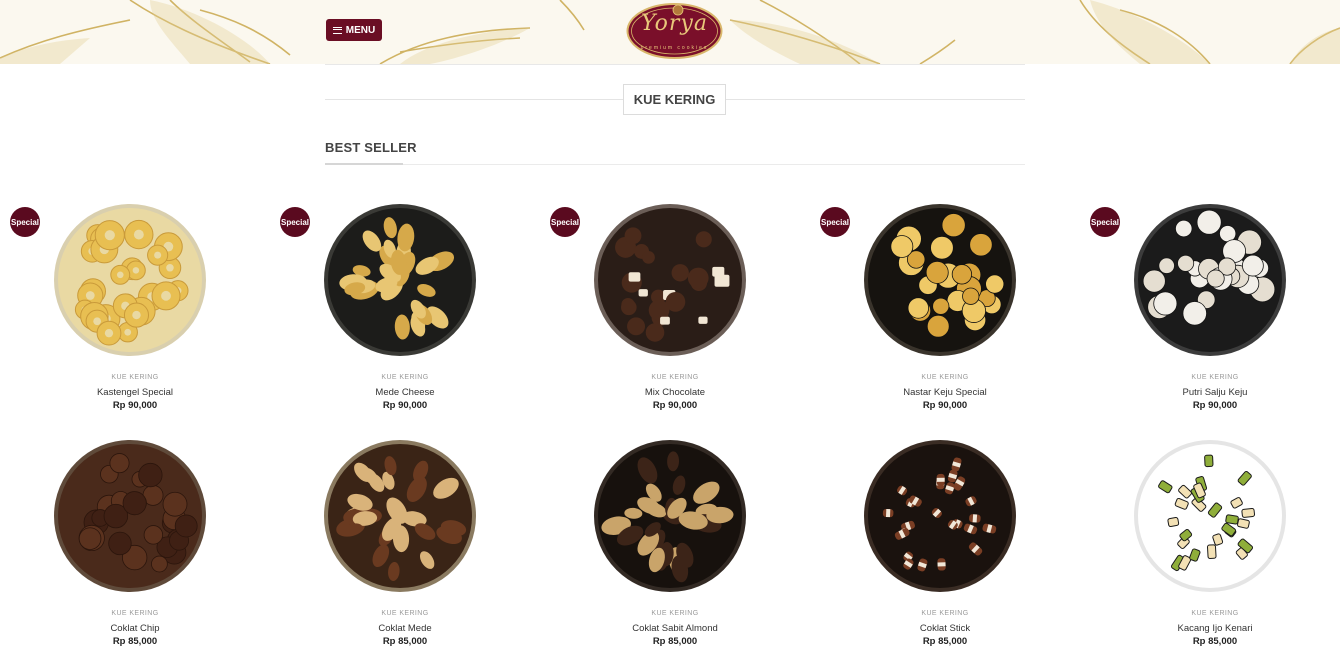 The height and width of the screenshot is (657, 1340). What do you see at coordinates (674, 48) in the screenshot?
I see `logo-subtext: premium cookies` at bounding box center [674, 48].